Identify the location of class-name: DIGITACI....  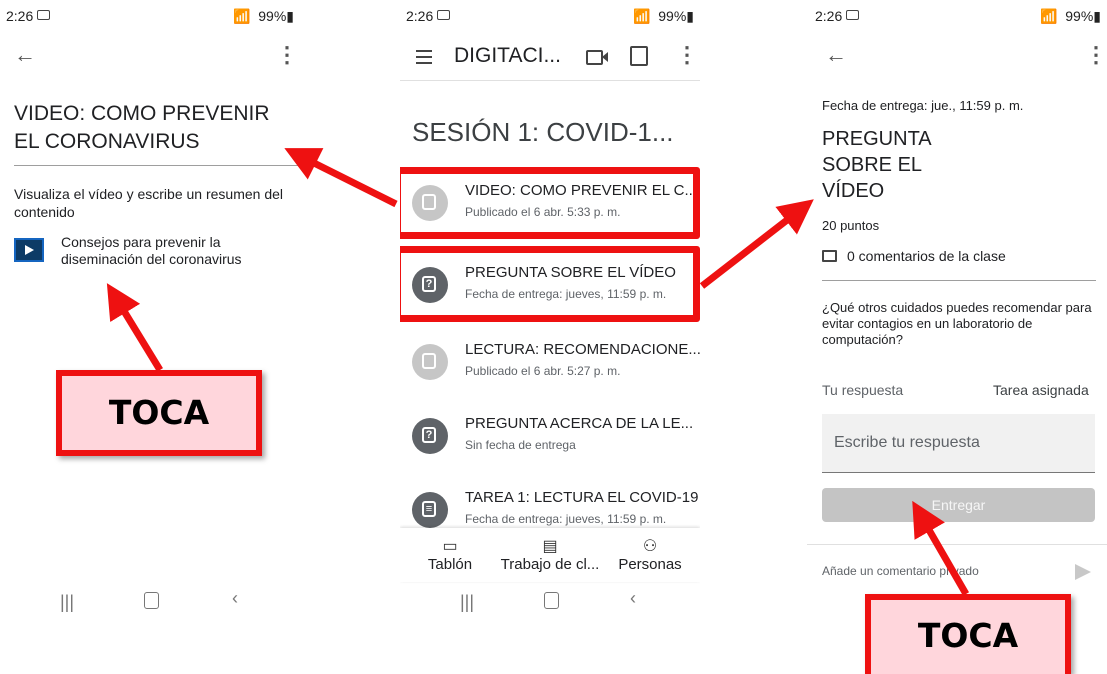
(507, 55).